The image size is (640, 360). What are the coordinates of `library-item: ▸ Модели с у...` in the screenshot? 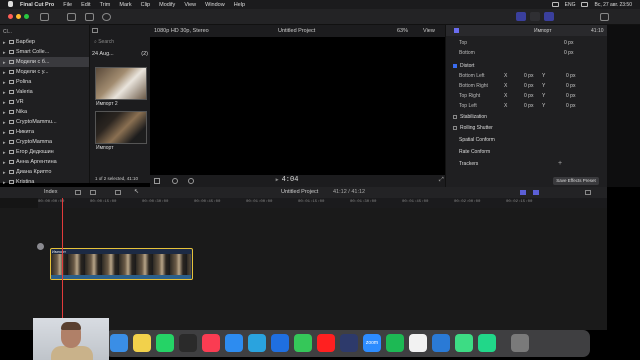 It's located at (44, 72).